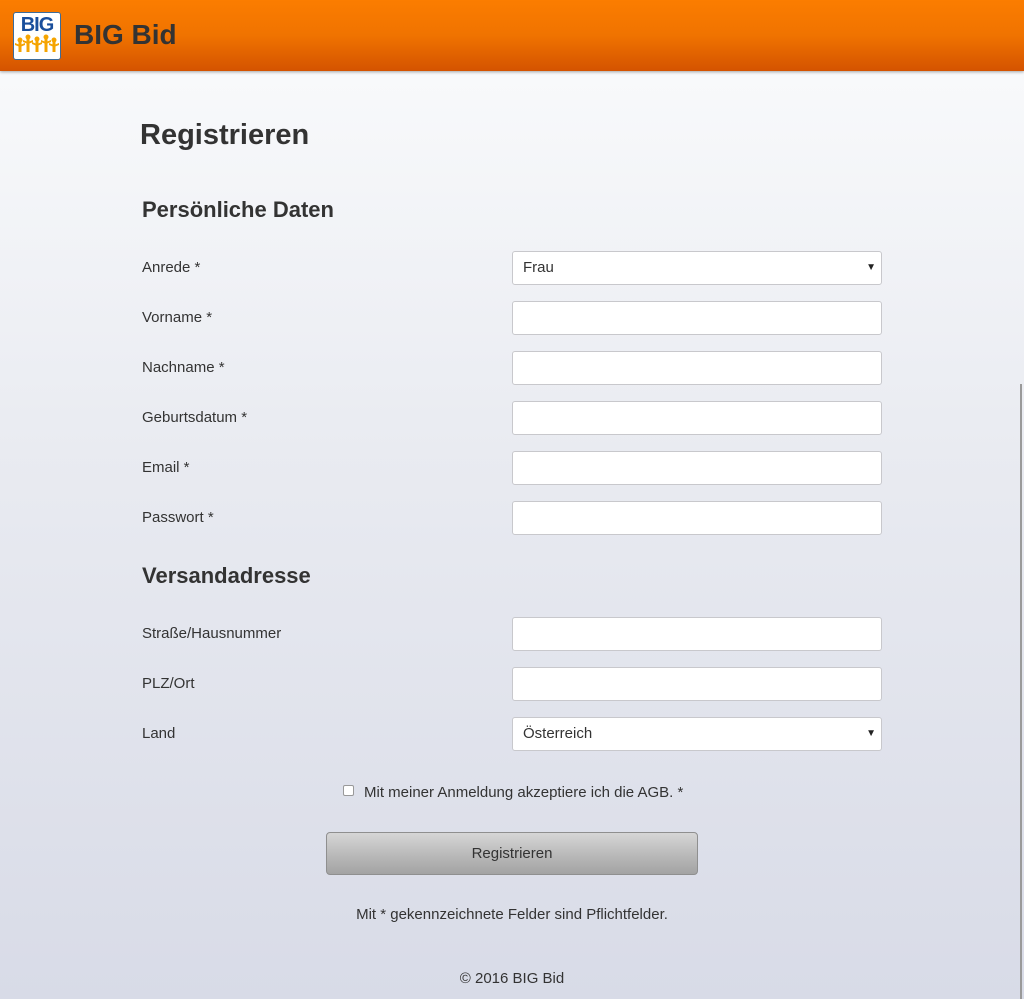 The width and height of the screenshot is (1024, 999). Describe the element at coordinates (226, 575) in the screenshot. I see `shipping-address-heading: Versandadresse` at that location.